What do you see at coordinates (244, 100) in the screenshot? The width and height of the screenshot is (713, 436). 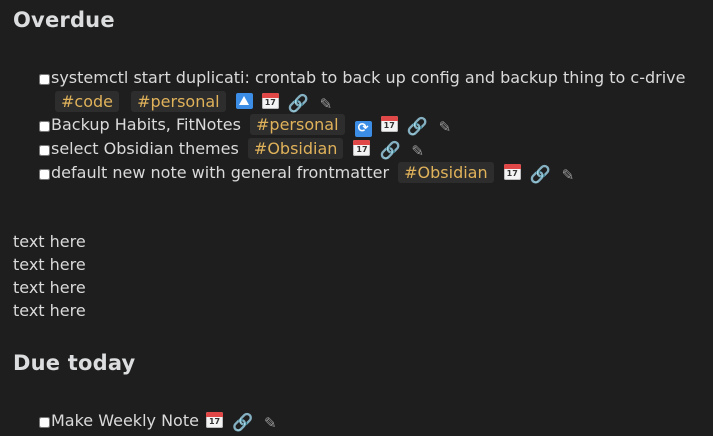 I see `up-arrow-priority-icon` at bounding box center [244, 100].